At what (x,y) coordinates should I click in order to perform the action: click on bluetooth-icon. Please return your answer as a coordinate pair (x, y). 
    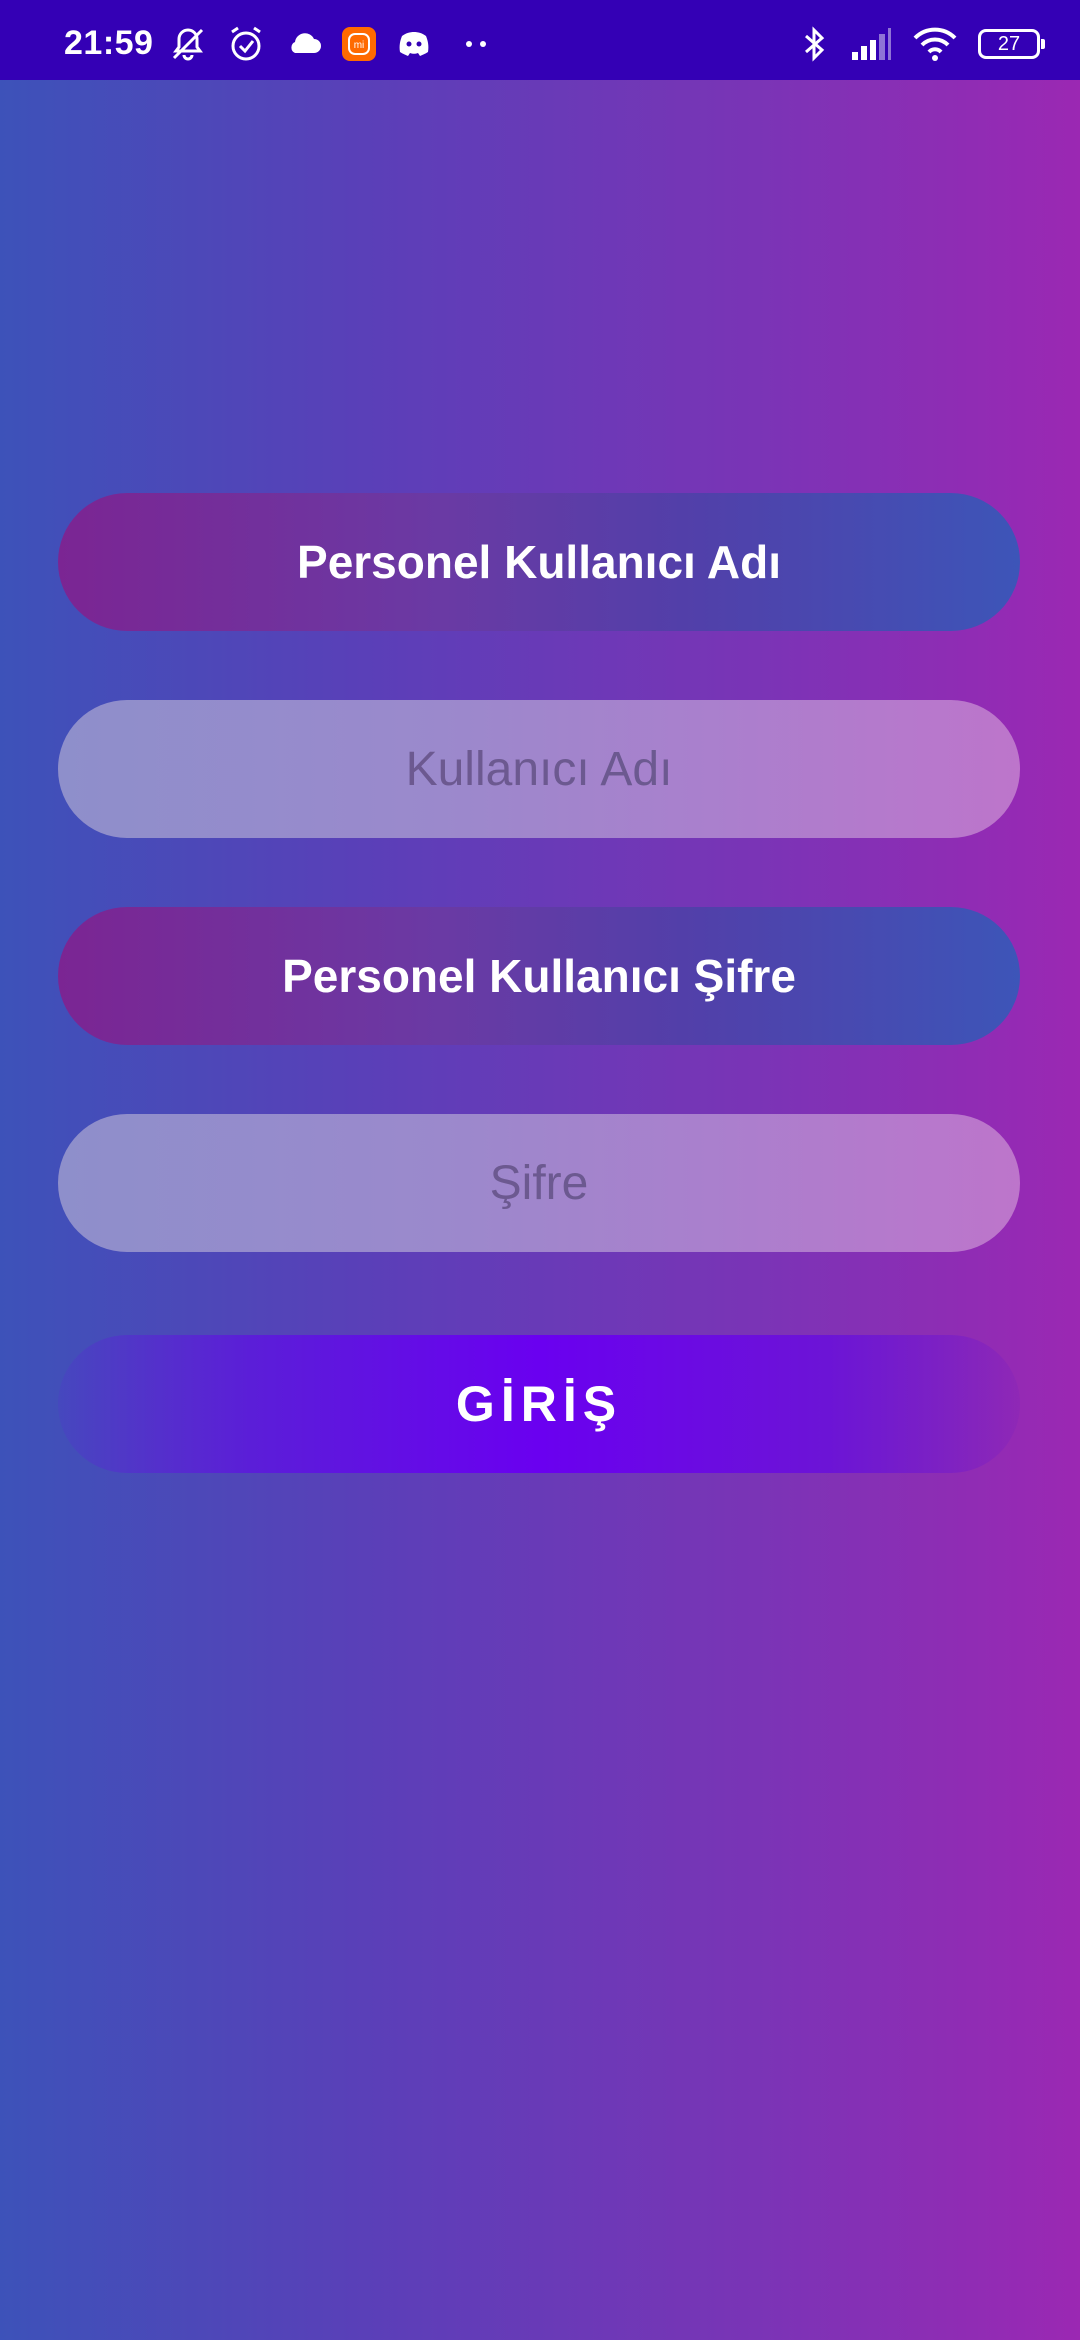
    Looking at the image, I should click on (814, 44).